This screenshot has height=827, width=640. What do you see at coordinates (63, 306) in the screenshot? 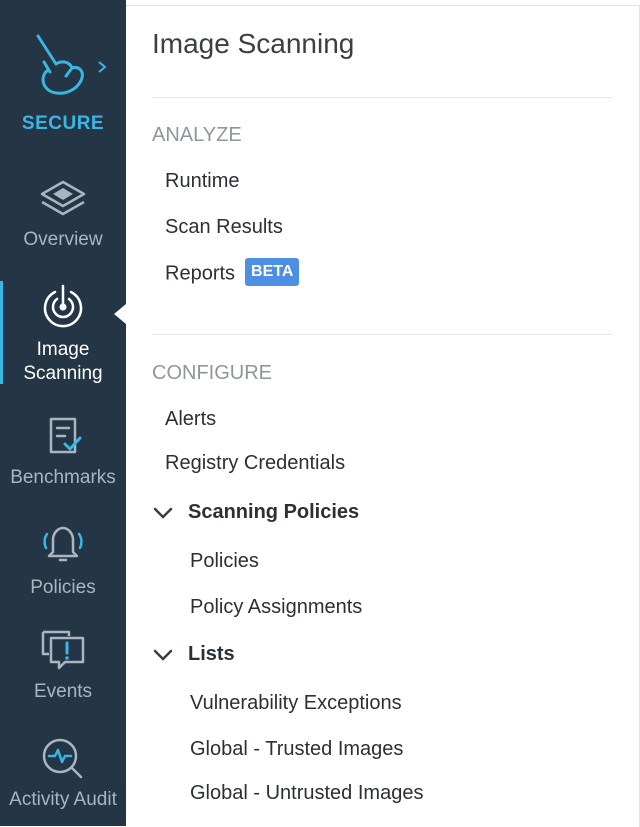
I see `scan-target-icon` at bounding box center [63, 306].